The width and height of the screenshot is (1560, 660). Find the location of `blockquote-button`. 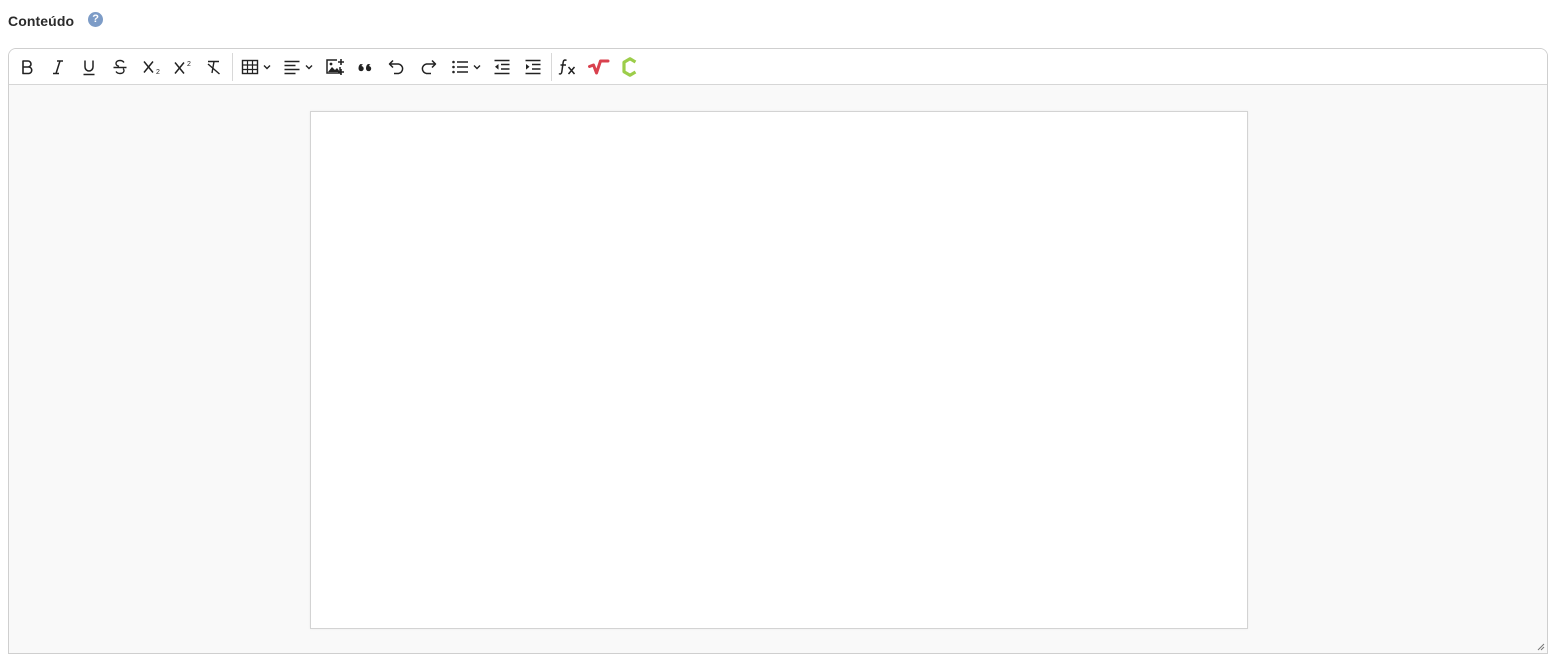

blockquote-button is located at coordinates (366, 67).